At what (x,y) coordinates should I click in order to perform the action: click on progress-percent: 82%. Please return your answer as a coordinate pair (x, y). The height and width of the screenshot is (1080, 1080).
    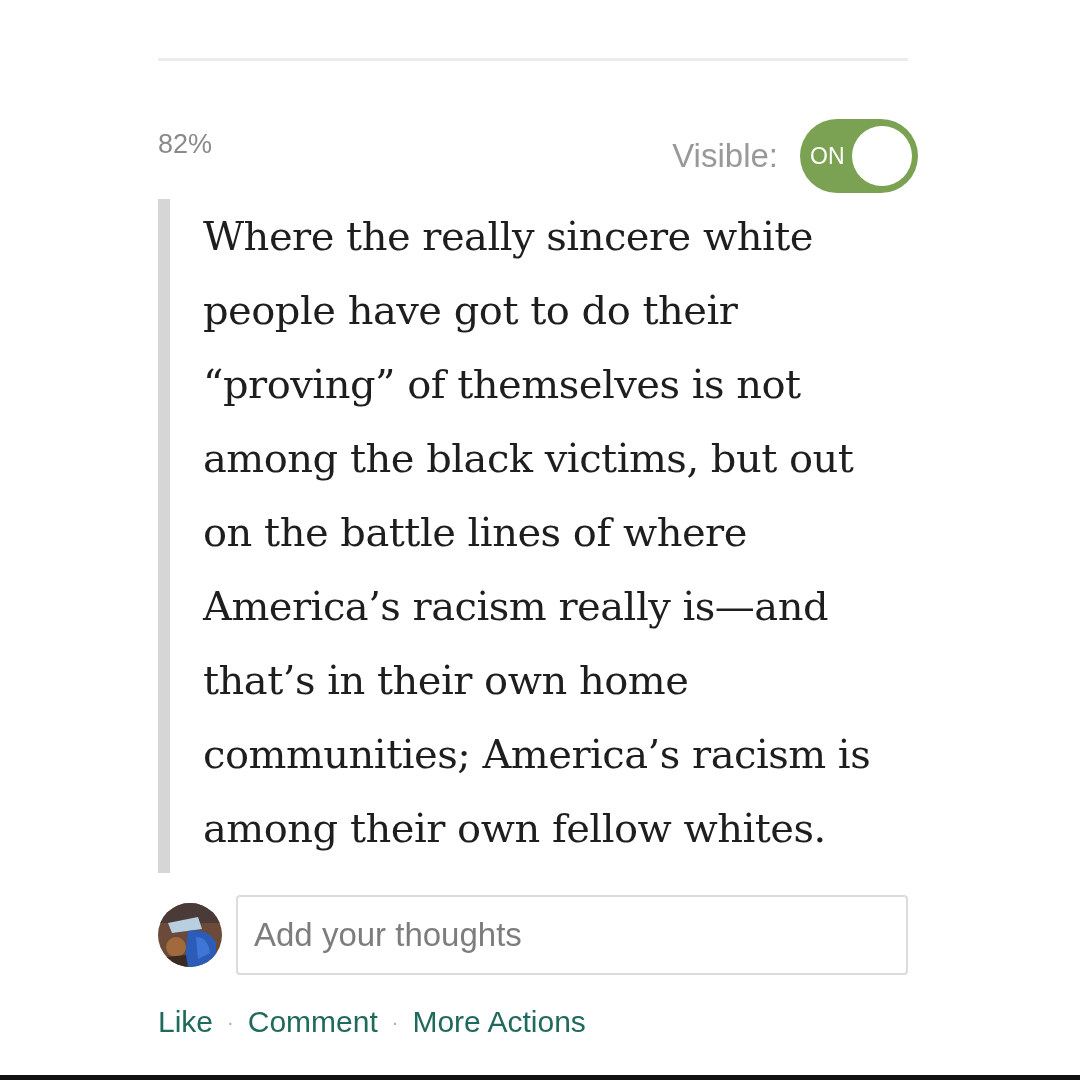
    Looking at the image, I should click on (185, 144).